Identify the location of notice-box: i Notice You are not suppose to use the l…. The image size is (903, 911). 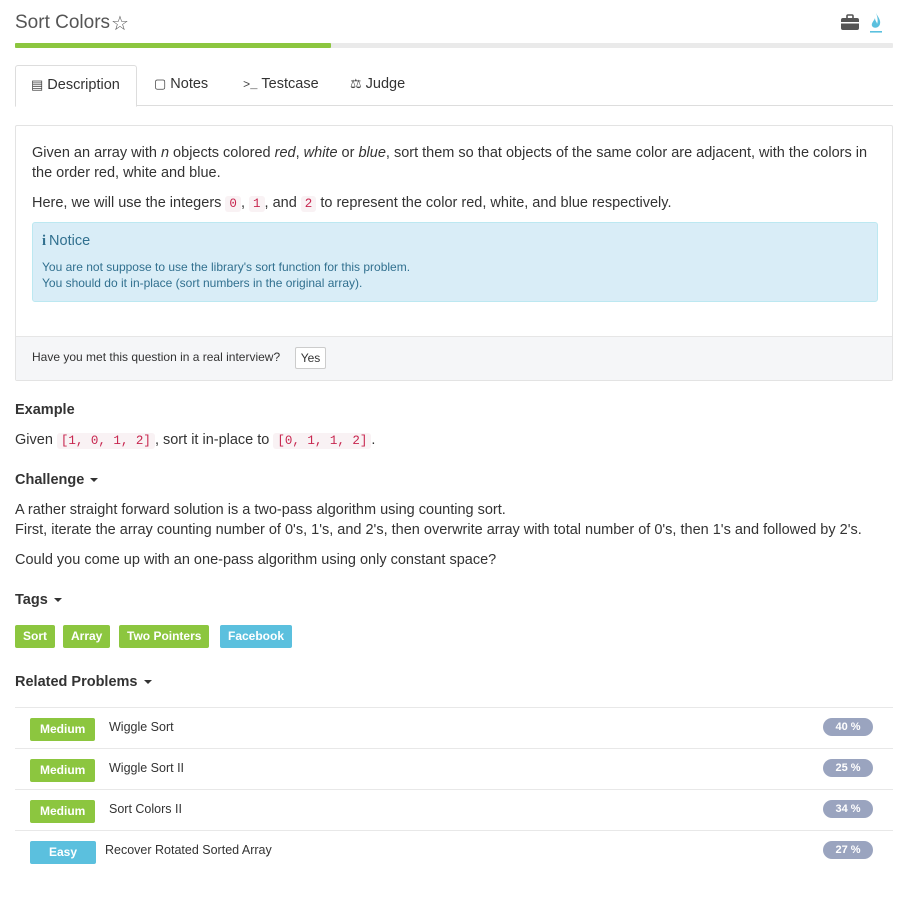
(455, 262).